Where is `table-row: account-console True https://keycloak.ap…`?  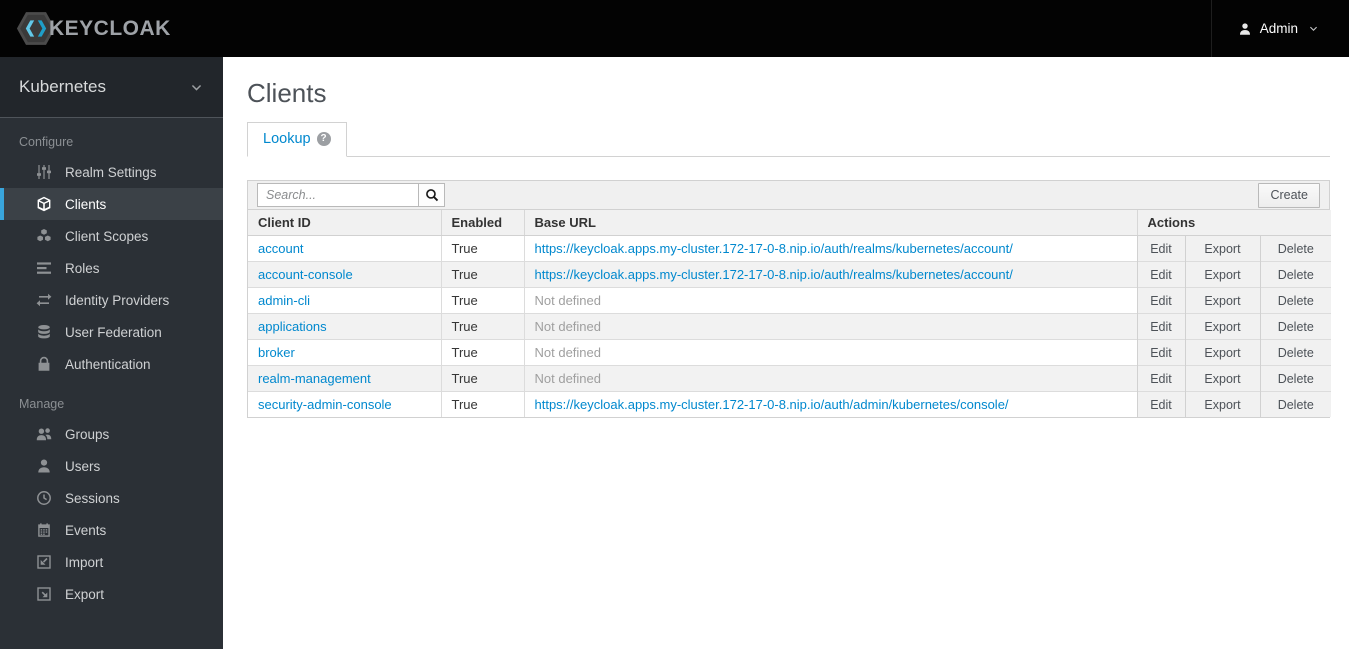 table-row: account-console True https://keycloak.ap… is located at coordinates (790, 274).